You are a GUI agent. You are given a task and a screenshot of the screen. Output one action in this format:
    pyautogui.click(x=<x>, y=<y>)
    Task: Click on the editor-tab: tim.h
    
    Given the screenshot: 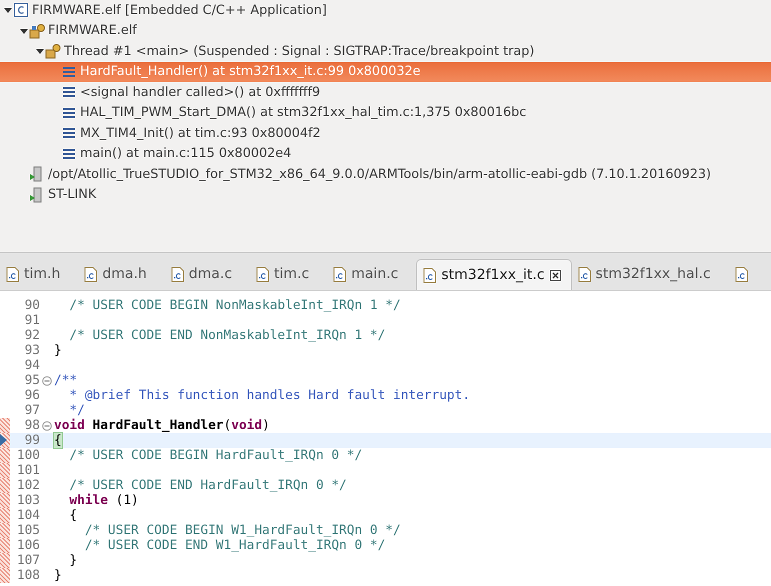 What is the action you would take?
    pyautogui.click(x=39, y=274)
    